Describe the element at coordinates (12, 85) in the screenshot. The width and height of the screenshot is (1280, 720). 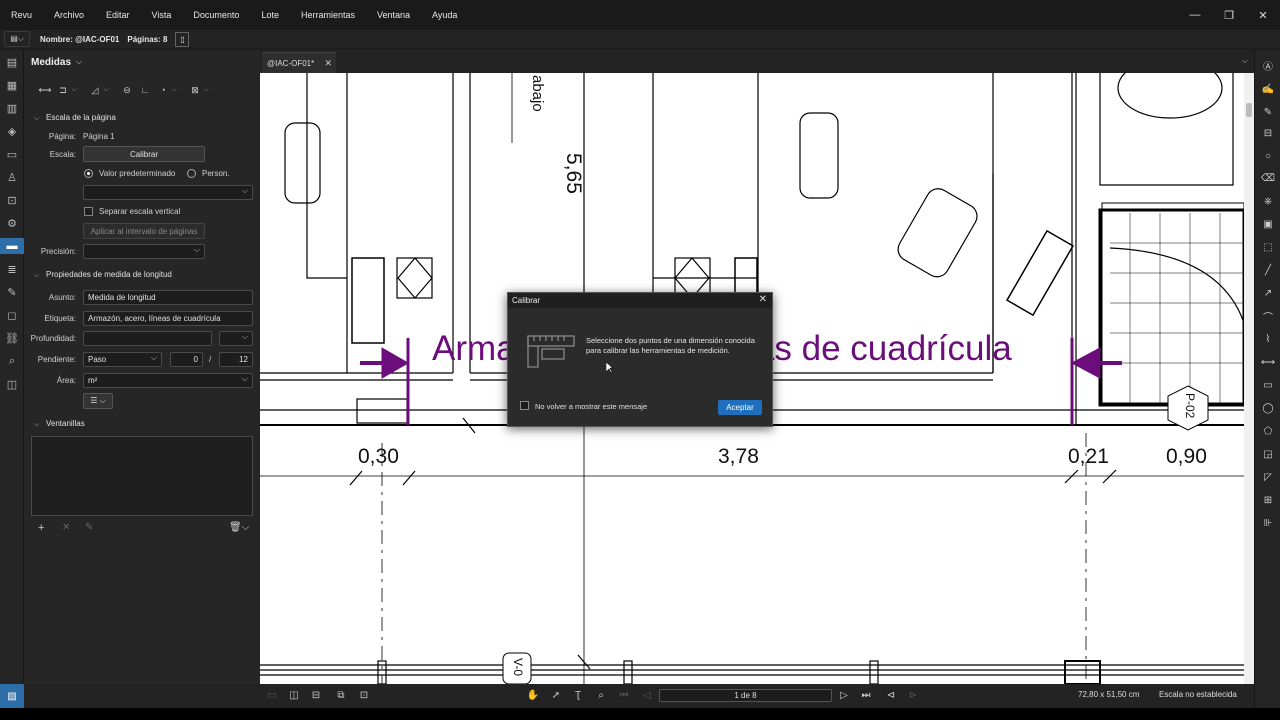
I see `thumbnails-icon: ▦` at that location.